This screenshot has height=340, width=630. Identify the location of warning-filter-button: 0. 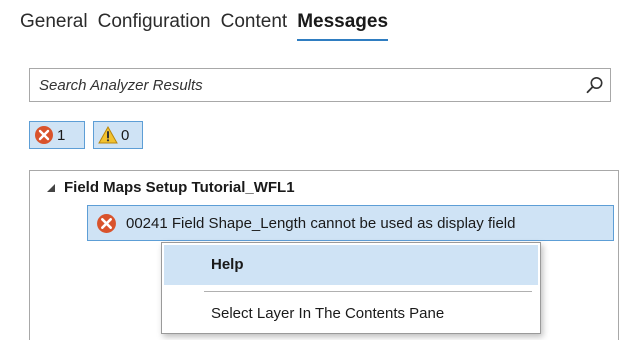
(118, 135).